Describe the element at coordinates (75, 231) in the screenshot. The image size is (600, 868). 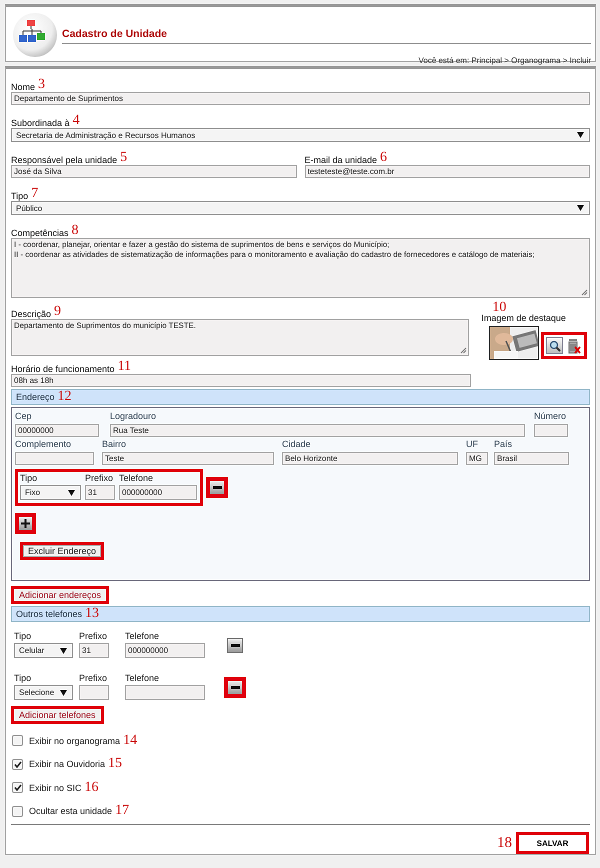
I see `annotation-number: 8` at that location.